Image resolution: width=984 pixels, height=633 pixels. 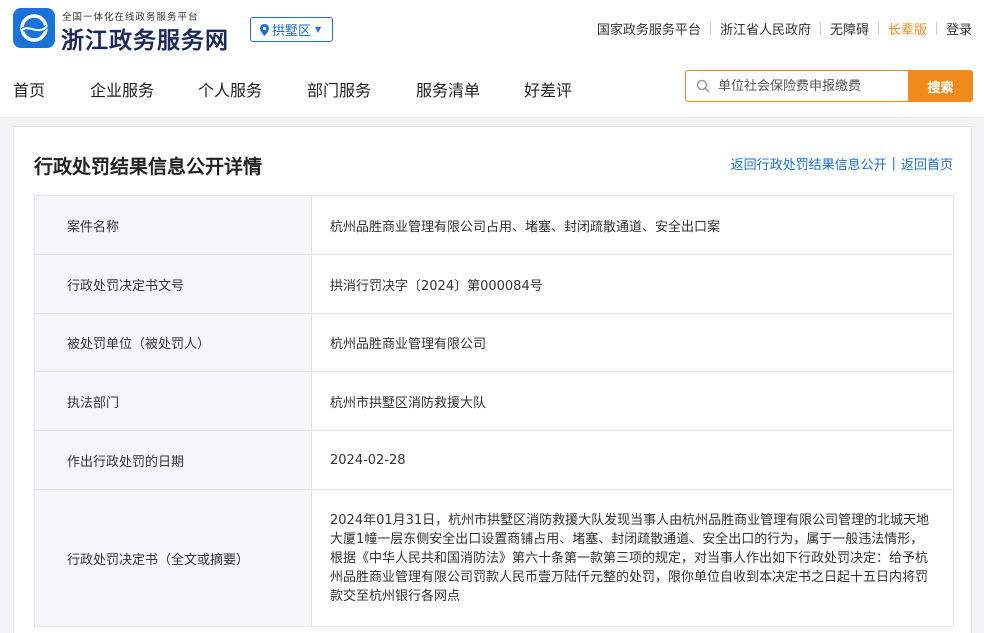 What do you see at coordinates (173, 460) in the screenshot?
I see `row-label: 作出行政处罚的日期` at bounding box center [173, 460].